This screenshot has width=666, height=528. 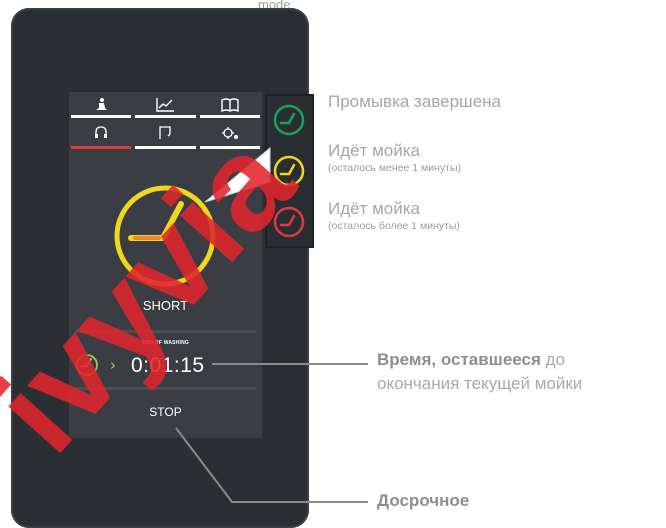 I want to click on note-rest: до, so click(x=553, y=359).